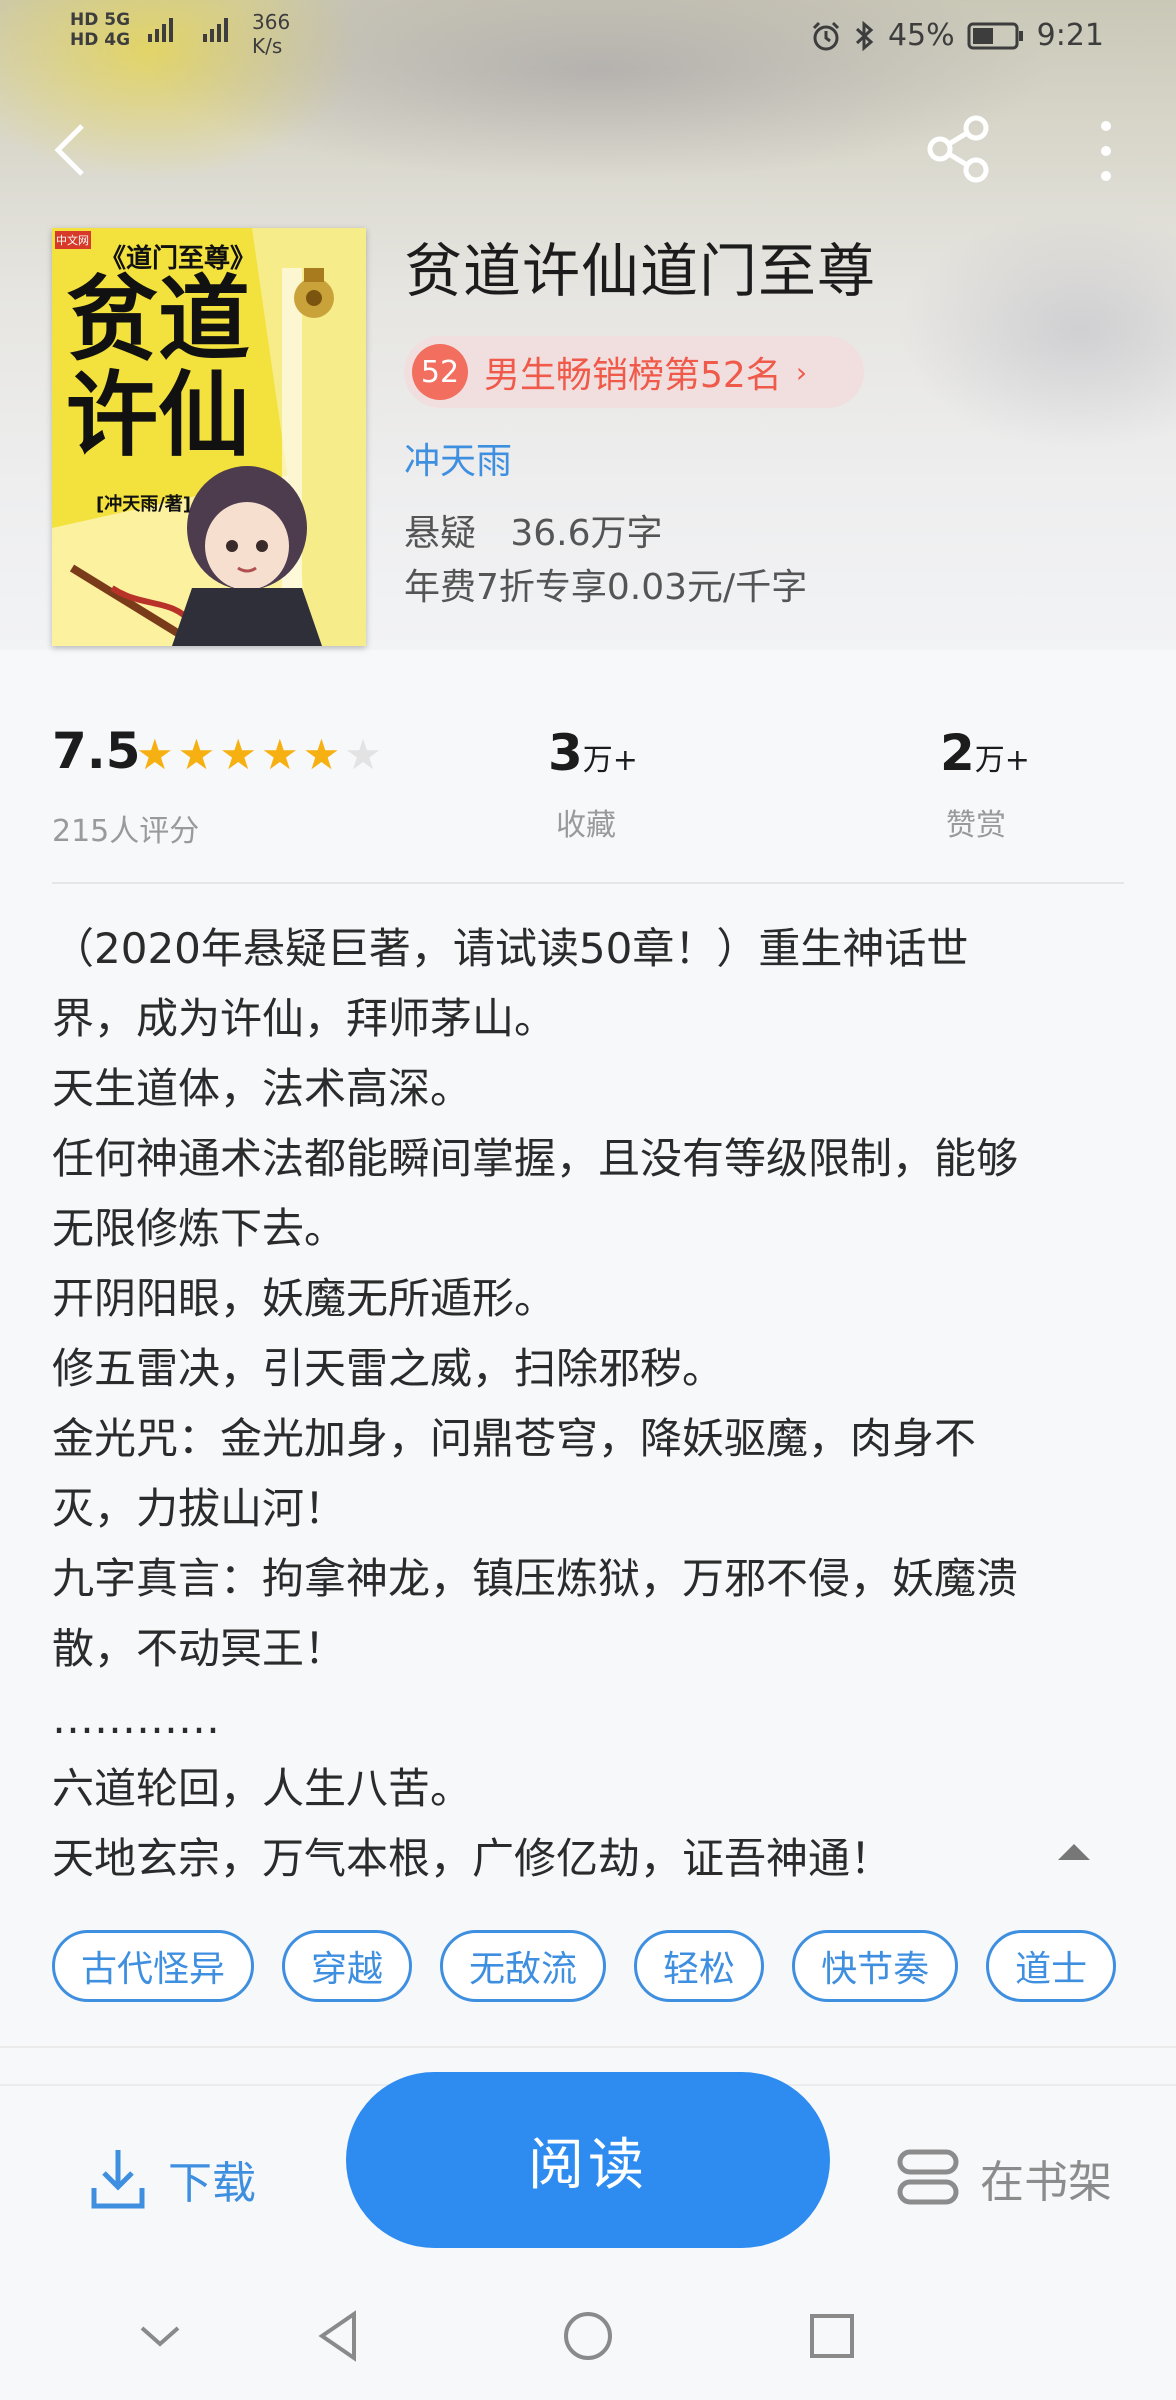 Image resolution: width=1176 pixels, height=2400 pixels. What do you see at coordinates (96, 751) in the screenshot?
I see `rating-score: 7.5` at bounding box center [96, 751].